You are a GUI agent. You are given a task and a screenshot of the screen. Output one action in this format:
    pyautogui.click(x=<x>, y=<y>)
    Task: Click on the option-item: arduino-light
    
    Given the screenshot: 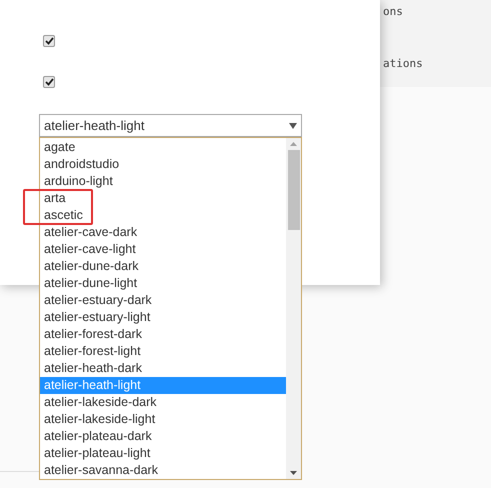 What is the action you would take?
    pyautogui.click(x=163, y=181)
    